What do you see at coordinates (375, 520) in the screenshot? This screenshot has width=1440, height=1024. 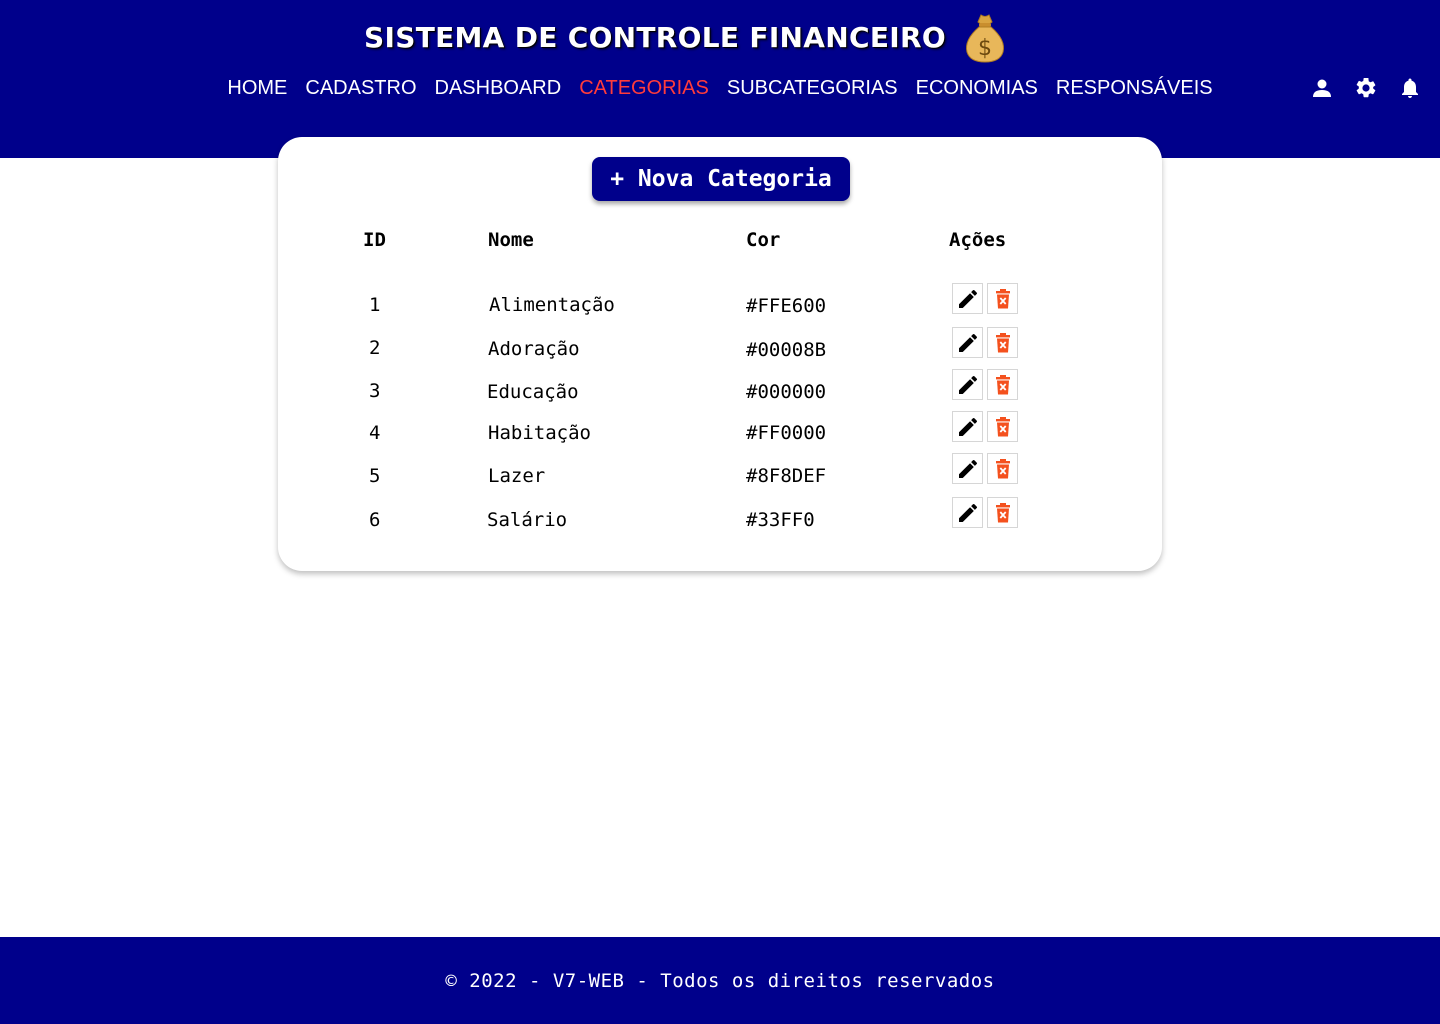 I see `cell-id: 6` at bounding box center [375, 520].